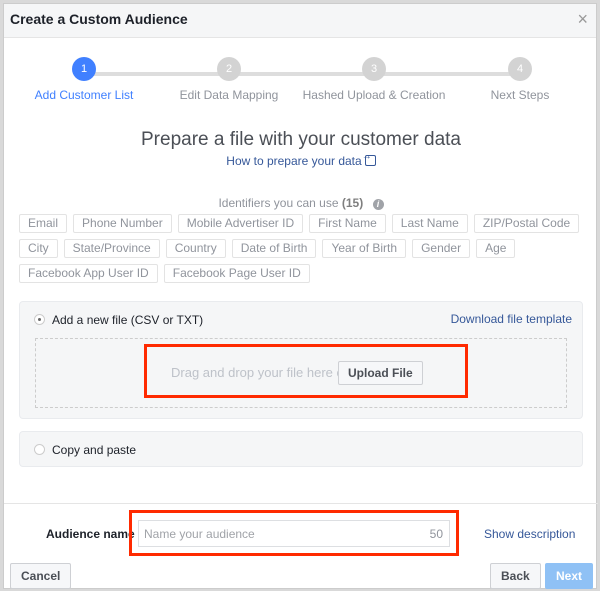 The height and width of the screenshot is (591, 600). What do you see at coordinates (582, 19) in the screenshot?
I see `close-icon: ×` at bounding box center [582, 19].